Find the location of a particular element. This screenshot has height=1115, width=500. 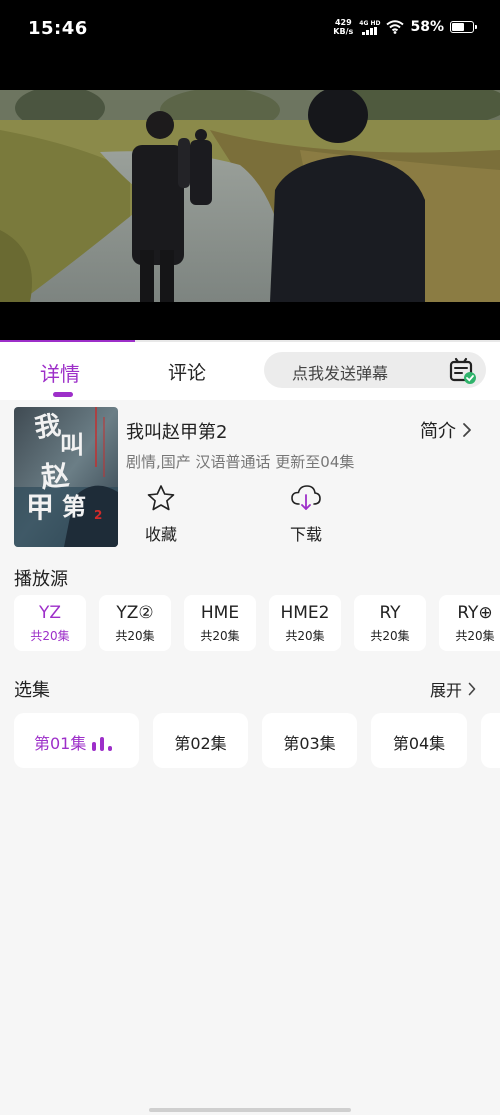

episode-list: 第01集 第02集 第03集 第04集 is located at coordinates (257, 741).